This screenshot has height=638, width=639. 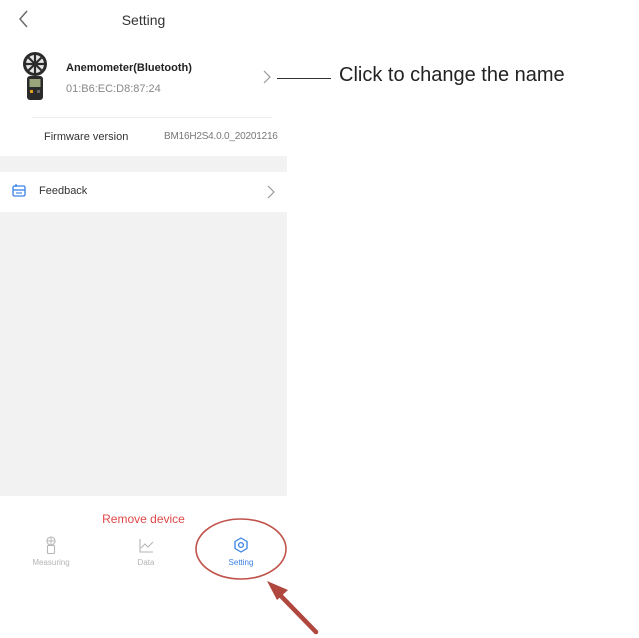 What do you see at coordinates (51, 545) in the screenshot?
I see `anemometer-icon` at bounding box center [51, 545].